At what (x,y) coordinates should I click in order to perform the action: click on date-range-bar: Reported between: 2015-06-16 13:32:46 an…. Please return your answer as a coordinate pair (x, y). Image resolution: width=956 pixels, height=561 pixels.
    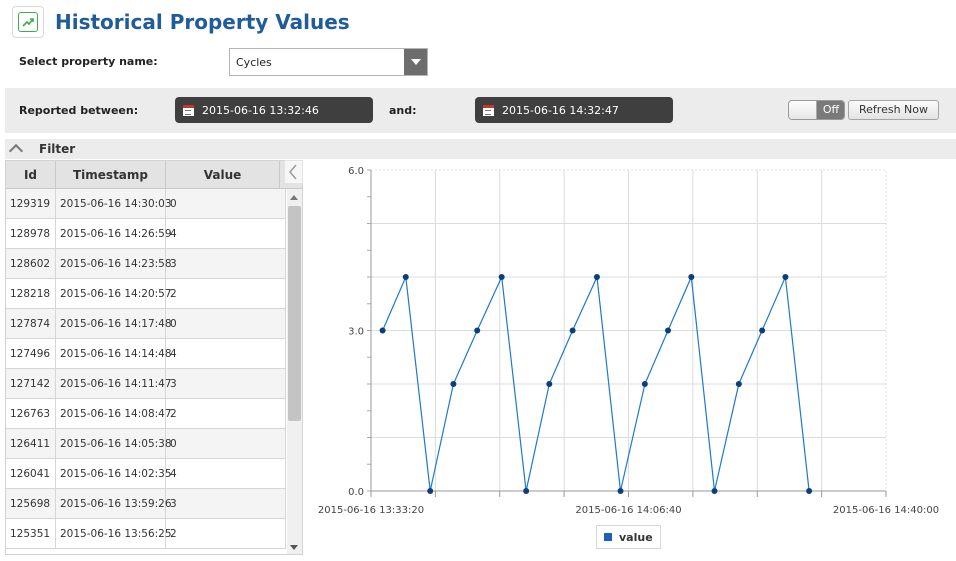
    Looking at the image, I should click on (480, 110).